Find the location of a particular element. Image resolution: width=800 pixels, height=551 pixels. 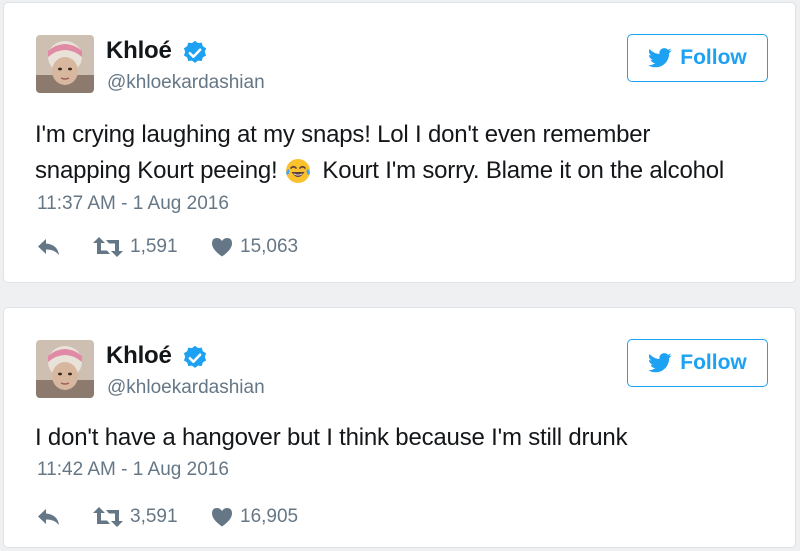

retweet-button: 3,591 is located at coordinates (135, 517).